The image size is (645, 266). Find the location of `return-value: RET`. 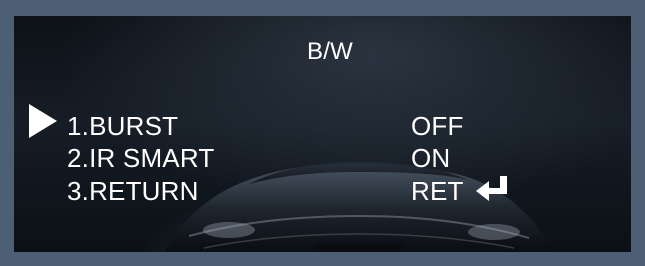

return-value: RET is located at coordinates (437, 191).